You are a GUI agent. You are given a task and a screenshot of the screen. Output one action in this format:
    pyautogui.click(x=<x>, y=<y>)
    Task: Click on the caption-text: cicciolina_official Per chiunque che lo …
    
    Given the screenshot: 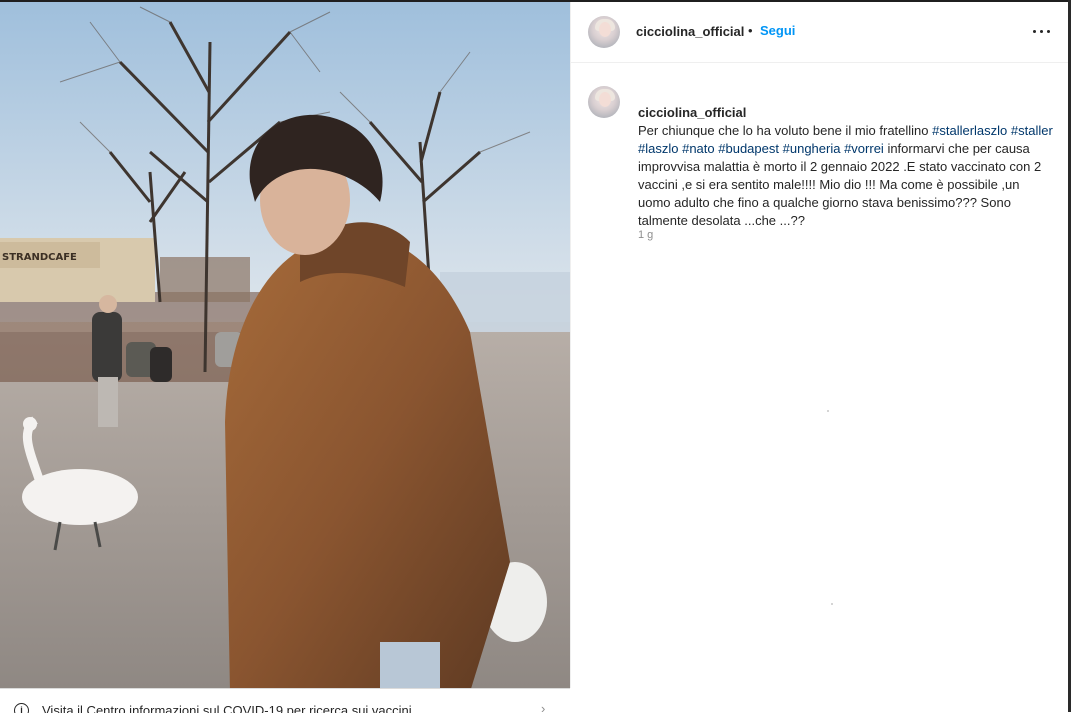 What is the action you would take?
    pyautogui.click(x=846, y=158)
    